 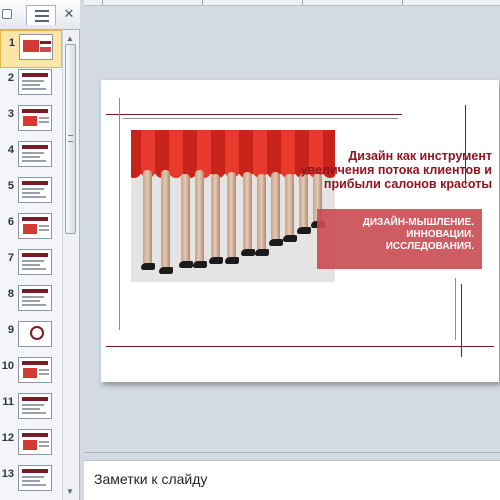 What do you see at coordinates (292, 456) in the screenshot?
I see `notes-splitter` at bounding box center [292, 456].